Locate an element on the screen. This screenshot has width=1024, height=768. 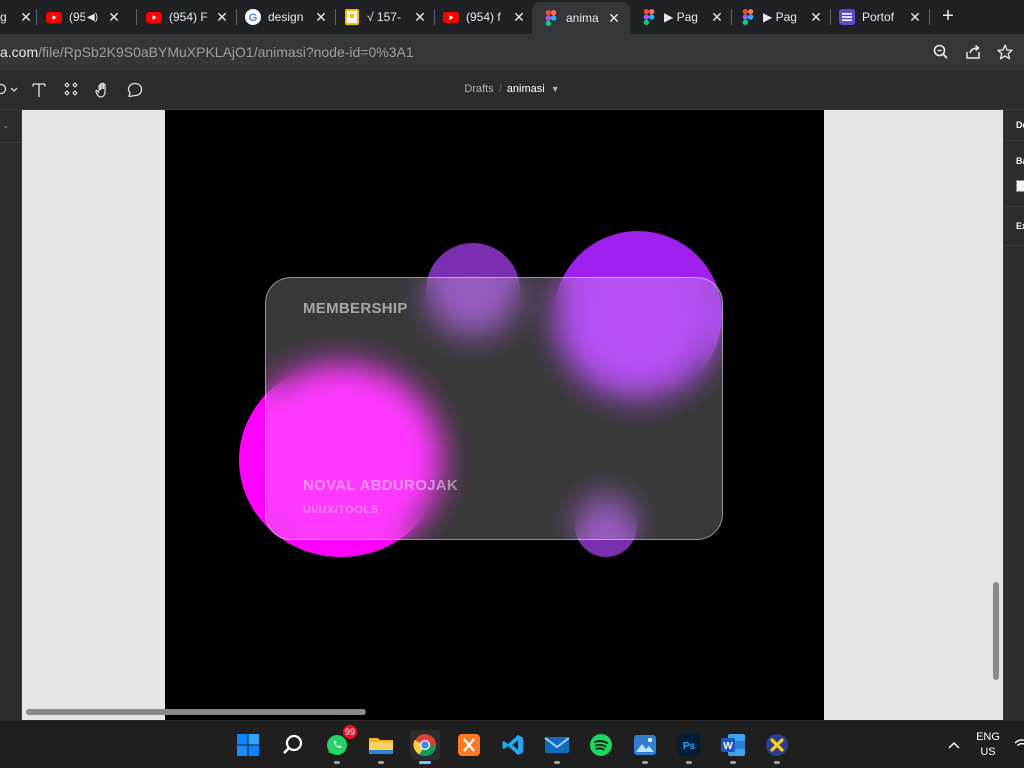
new-tab-button: + is located at coordinates (948, 16).